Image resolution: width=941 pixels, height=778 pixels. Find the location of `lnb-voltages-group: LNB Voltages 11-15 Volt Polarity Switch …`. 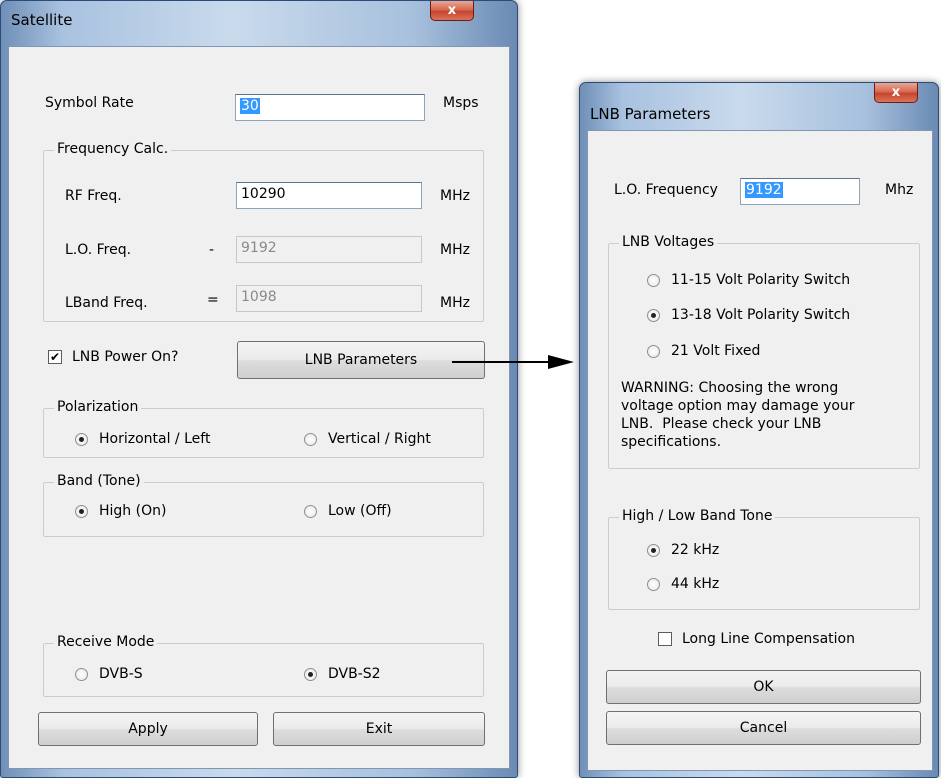

lnb-voltages-group: LNB Voltages 11-15 Volt Polarity Switch … is located at coordinates (764, 351).